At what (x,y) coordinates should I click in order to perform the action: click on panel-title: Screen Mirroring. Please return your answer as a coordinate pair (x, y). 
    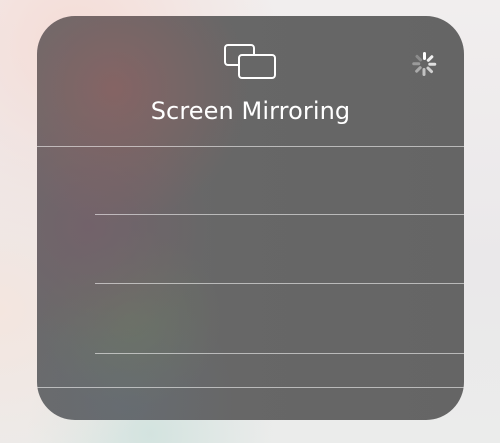
    Looking at the image, I should click on (250, 111).